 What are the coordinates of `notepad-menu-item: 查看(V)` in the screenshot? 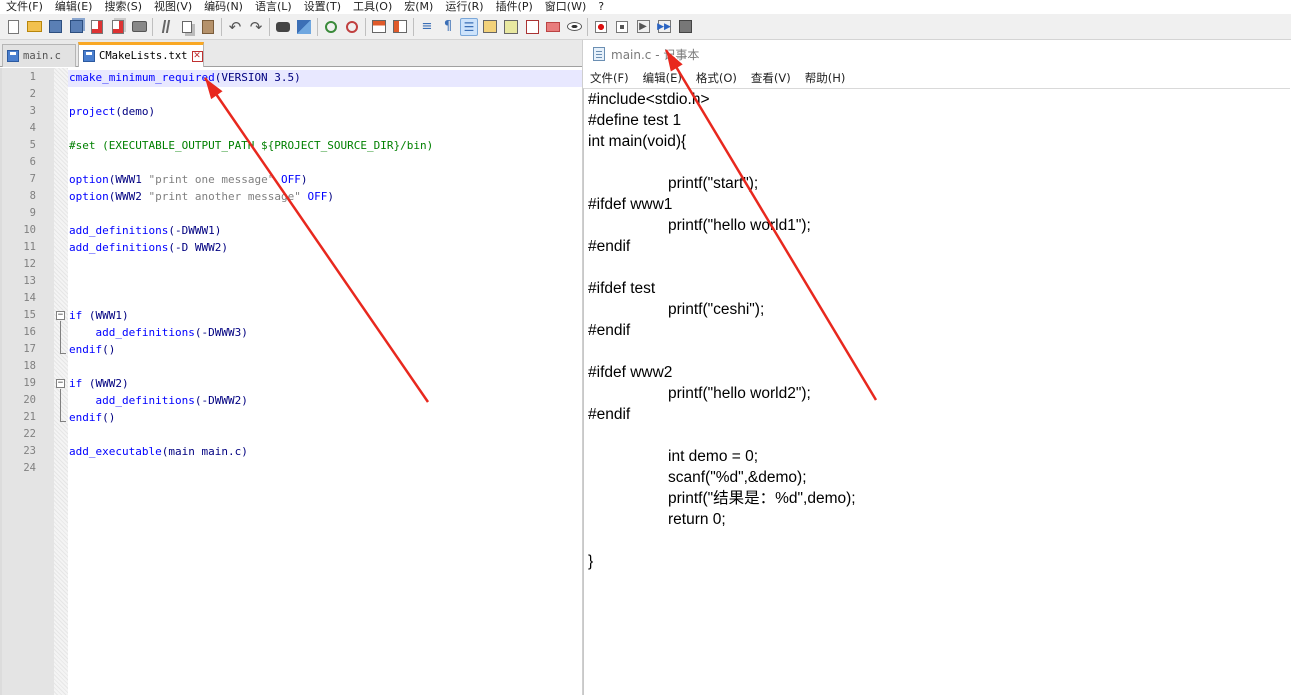 It's located at (771, 78).